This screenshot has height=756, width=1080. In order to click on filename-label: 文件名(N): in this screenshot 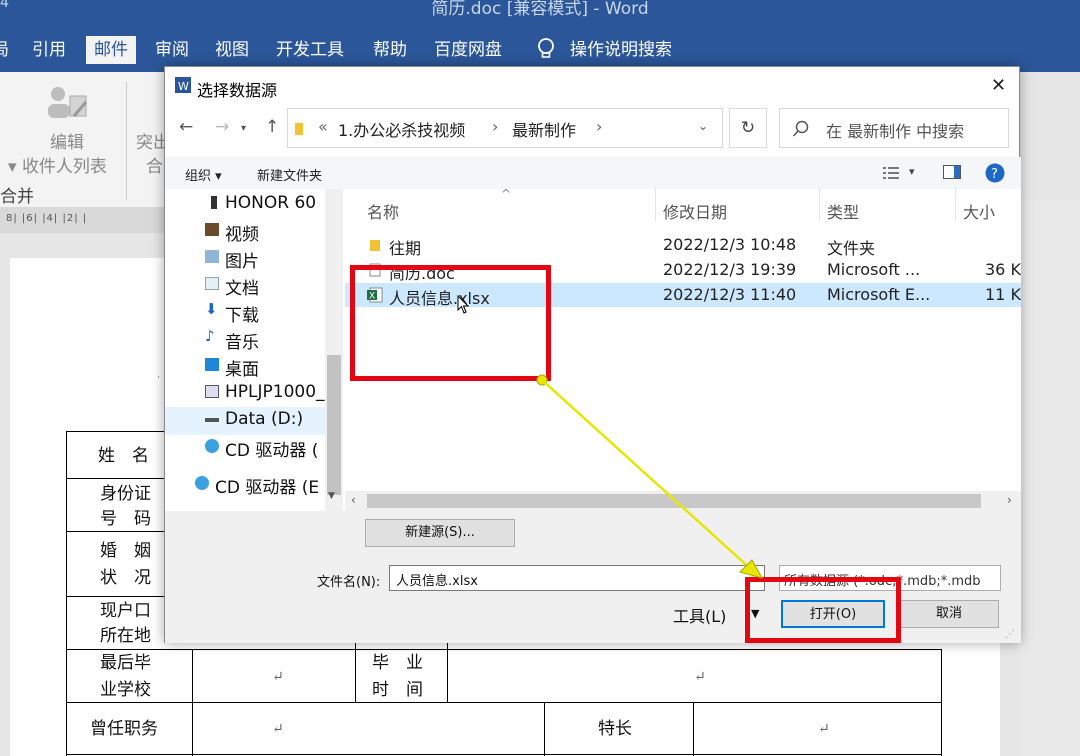, I will do `click(349, 582)`.